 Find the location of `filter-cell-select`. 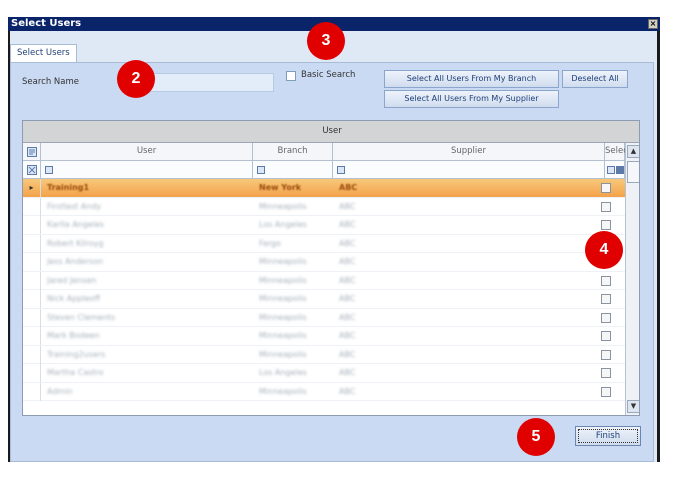

filter-cell-select is located at coordinates (615, 170).